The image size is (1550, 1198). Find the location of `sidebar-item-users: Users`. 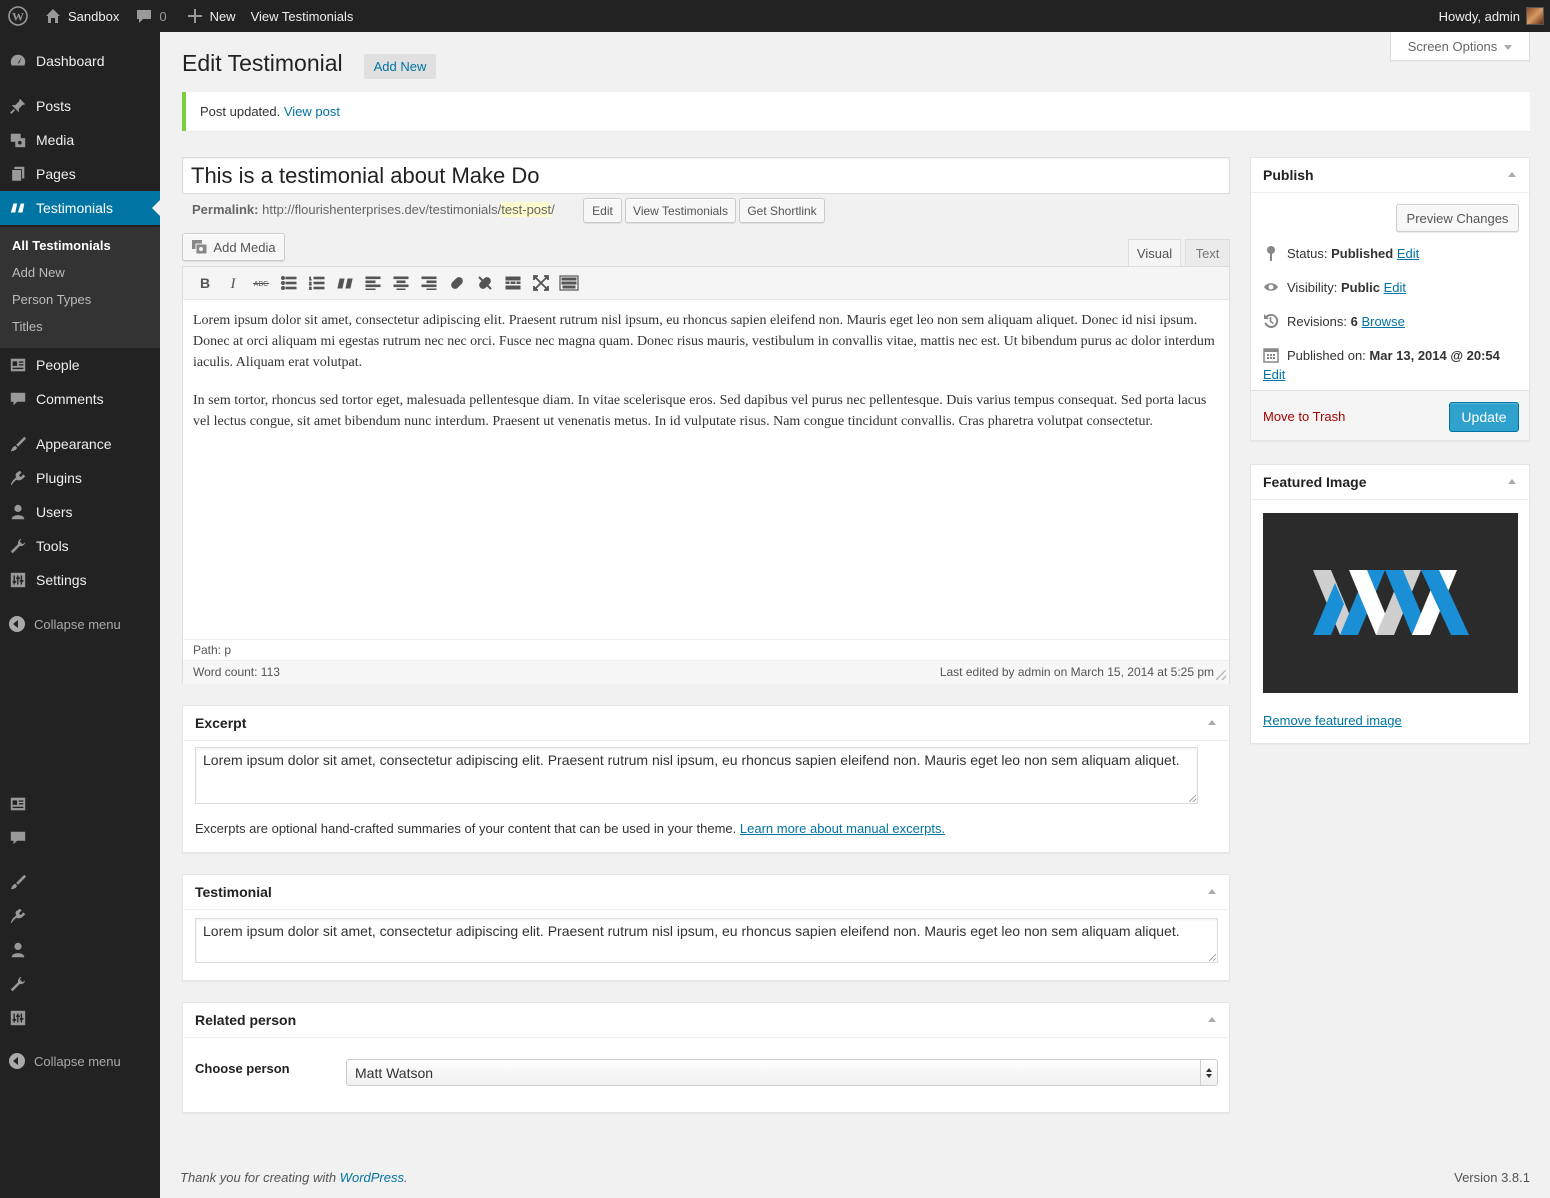

sidebar-item-users: Users is located at coordinates (80, 512).